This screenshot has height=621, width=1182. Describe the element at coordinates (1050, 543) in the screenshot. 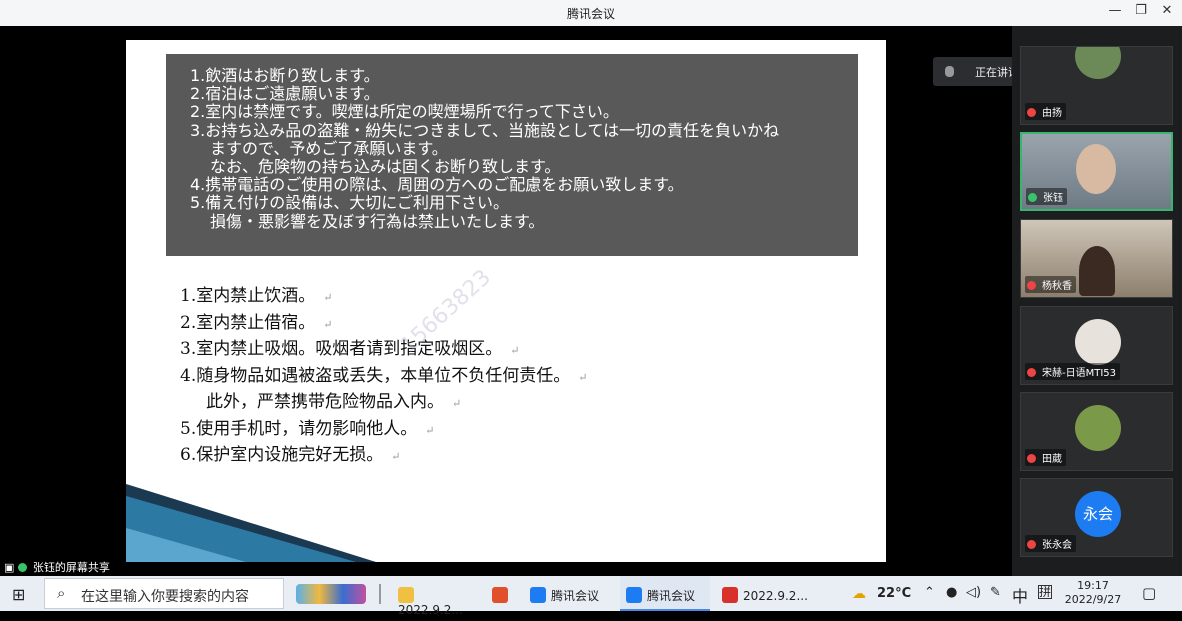

I see `participant-name: 张永会` at that location.